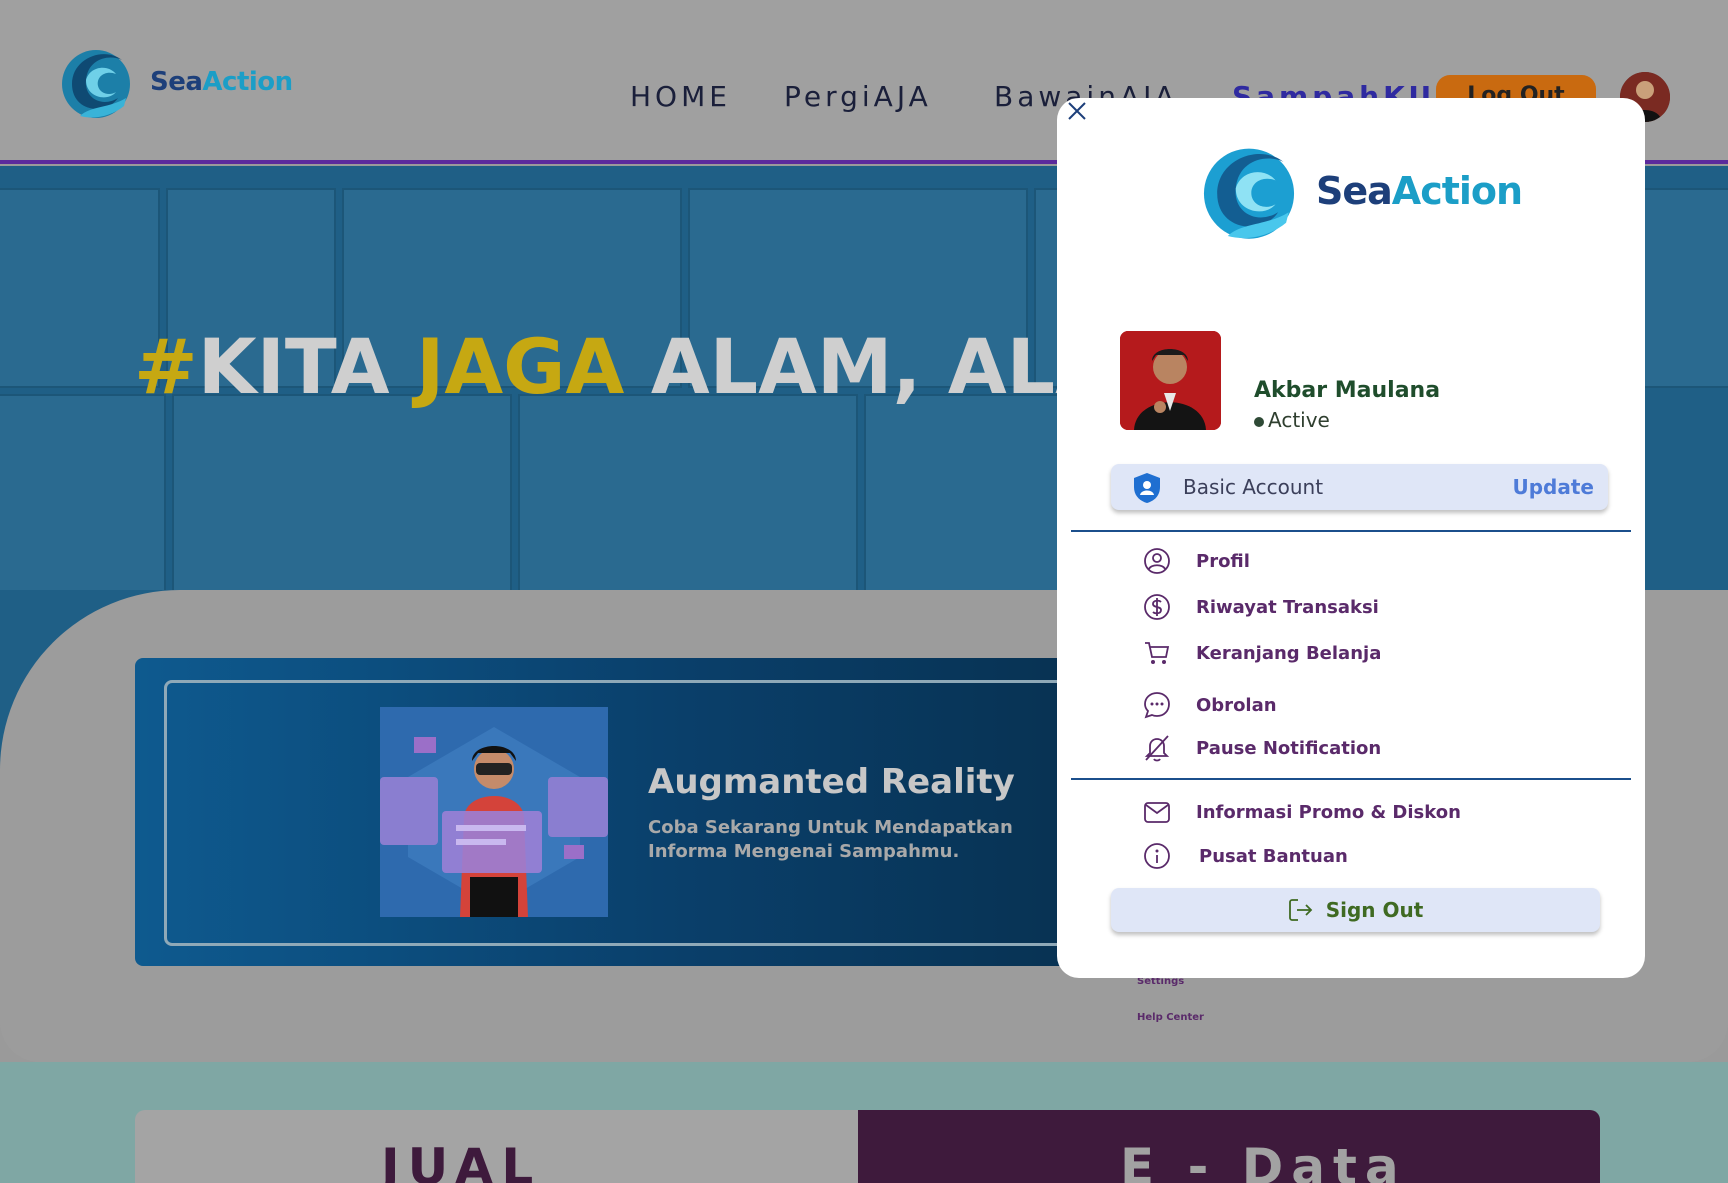 The image size is (1728, 1183). I want to click on popup-logo: SeaAction, so click(1361, 191).